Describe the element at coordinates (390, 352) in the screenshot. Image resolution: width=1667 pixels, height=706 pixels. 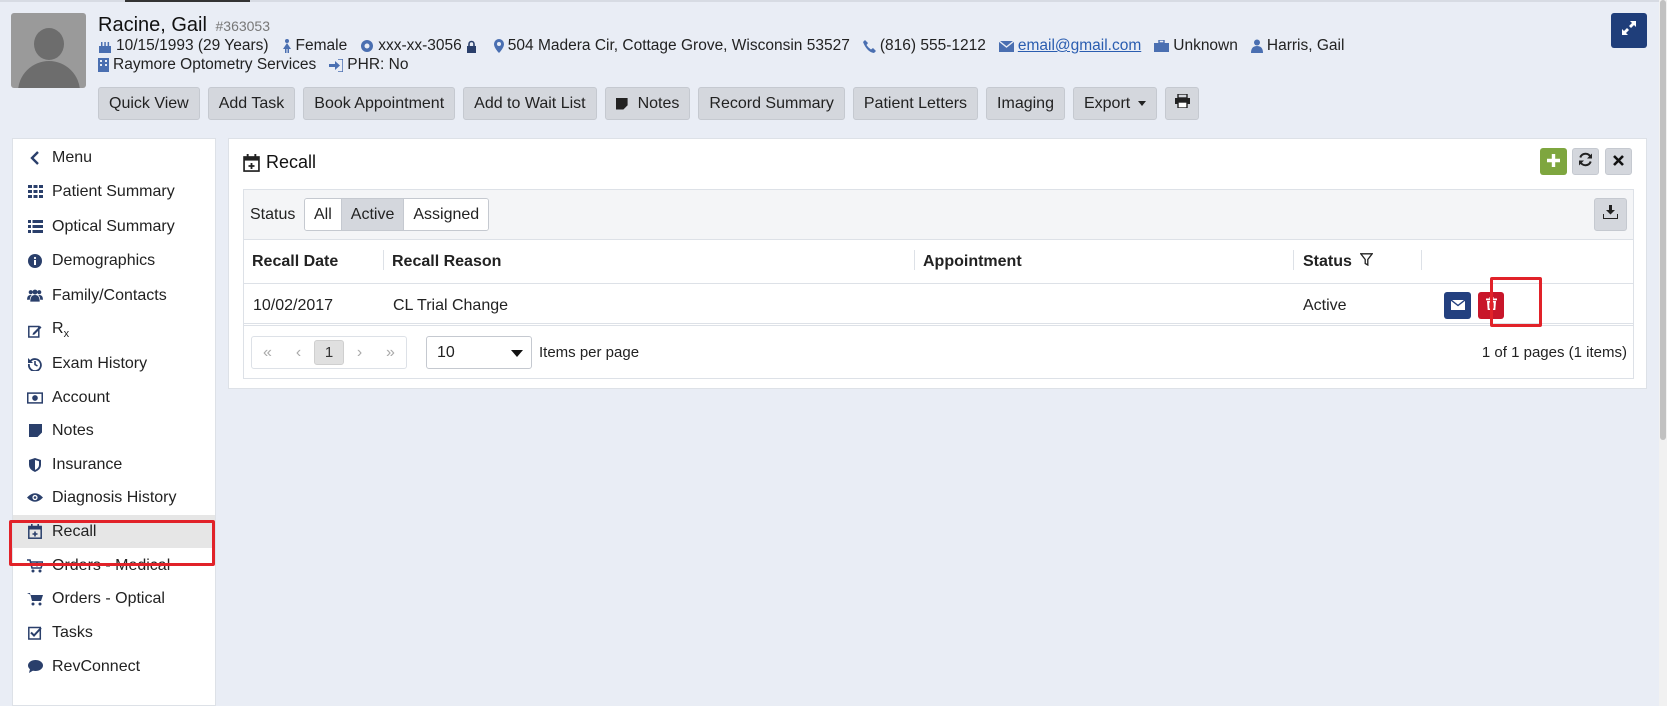
I see `last-page-icon: »` at that location.